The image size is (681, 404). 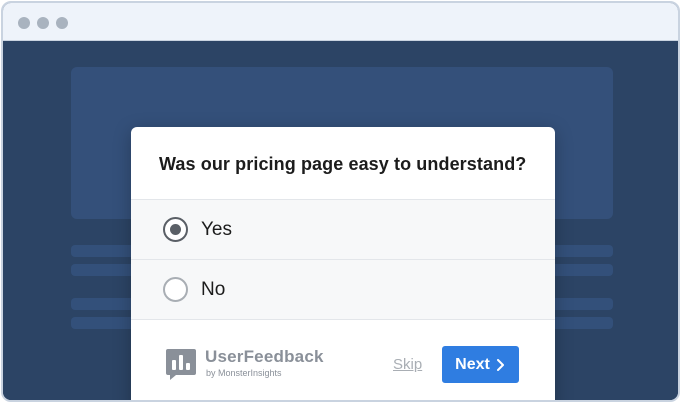 I want to click on option-no: No, so click(x=343, y=289).